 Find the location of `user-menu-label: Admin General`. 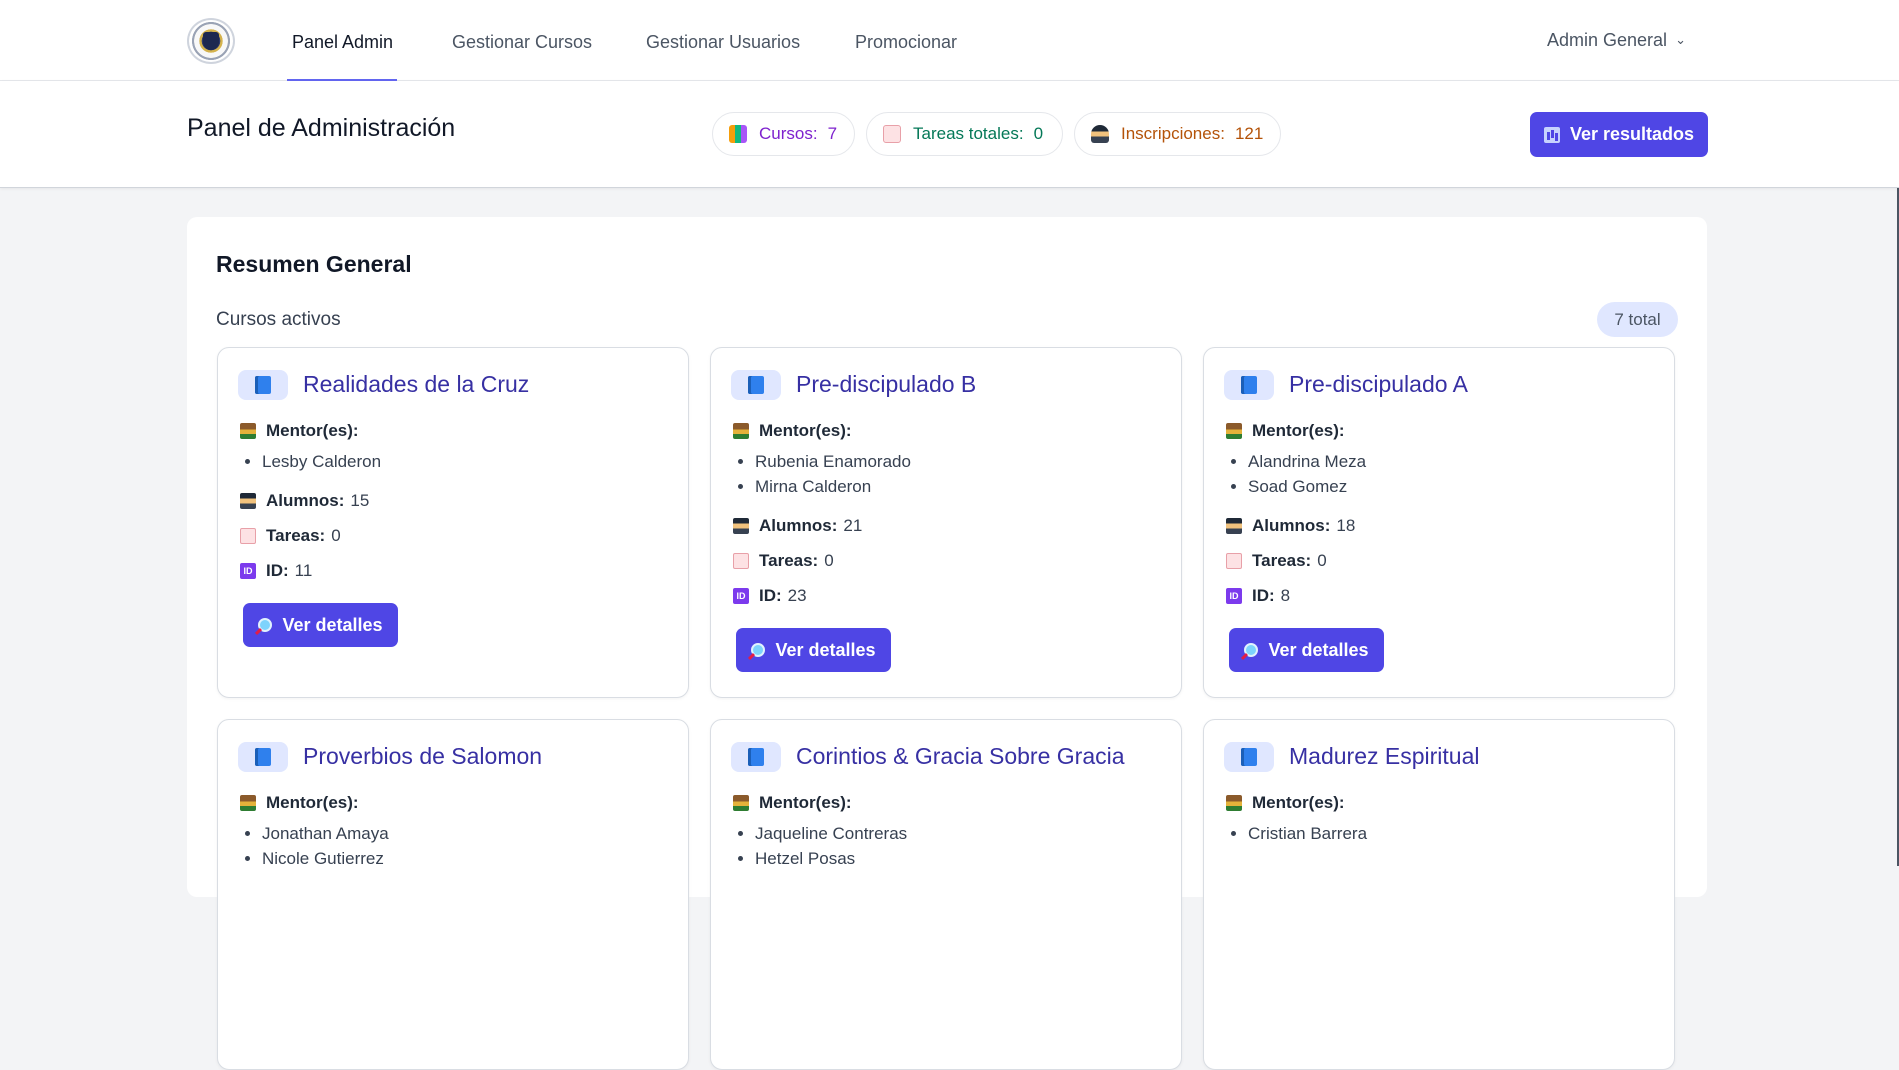

user-menu-label: Admin General is located at coordinates (1607, 40).